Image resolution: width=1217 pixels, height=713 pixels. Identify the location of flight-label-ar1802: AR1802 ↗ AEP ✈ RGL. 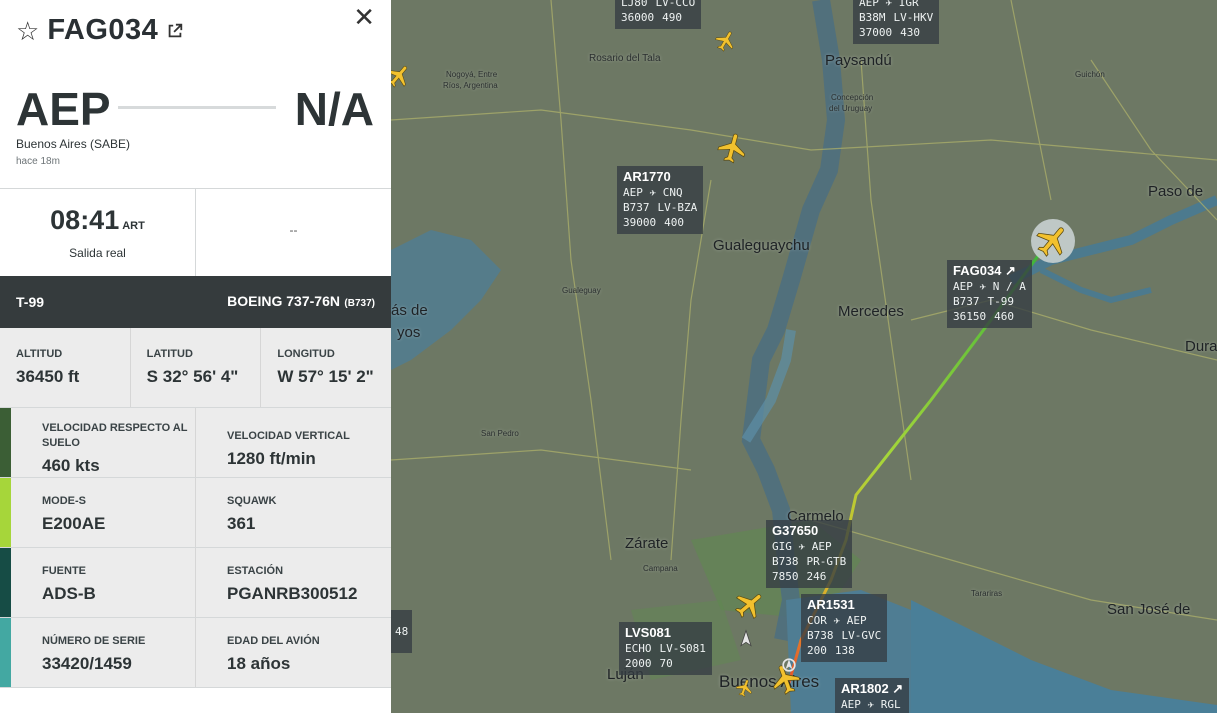
(872, 695).